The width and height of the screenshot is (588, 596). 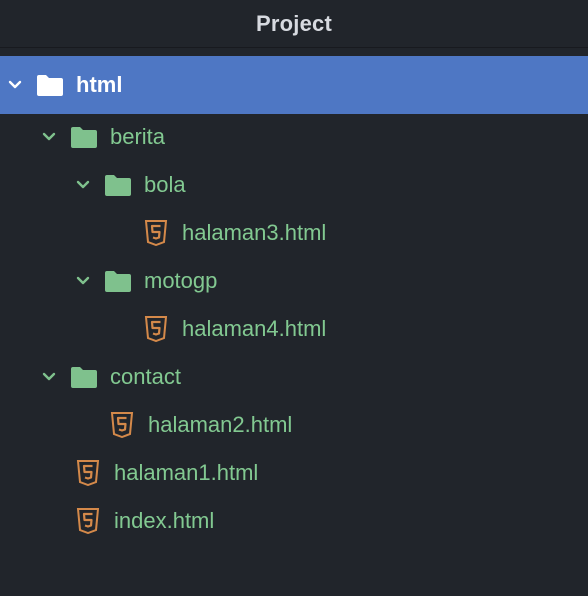 I want to click on tree-item-label: halaman1.html, so click(x=186, y=472).